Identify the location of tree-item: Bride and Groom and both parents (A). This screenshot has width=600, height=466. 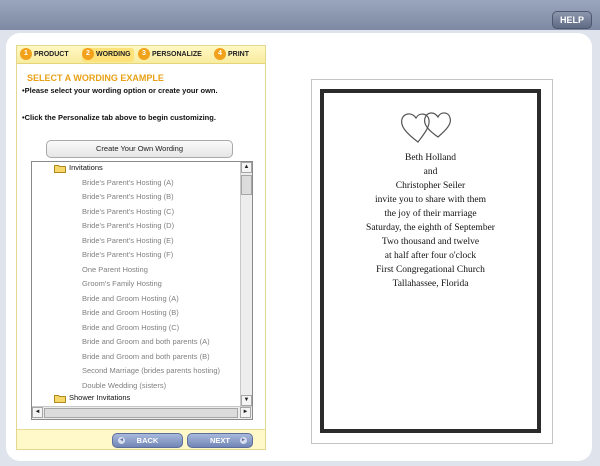
(146, 341).